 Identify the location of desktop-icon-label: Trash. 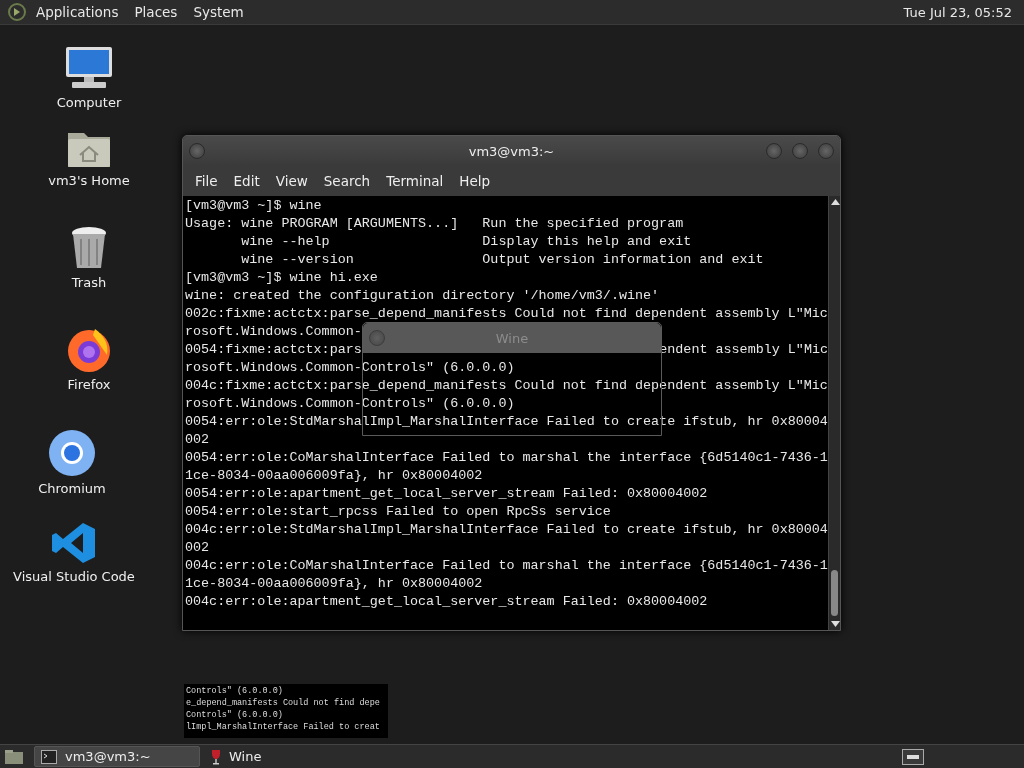
(89, 282).